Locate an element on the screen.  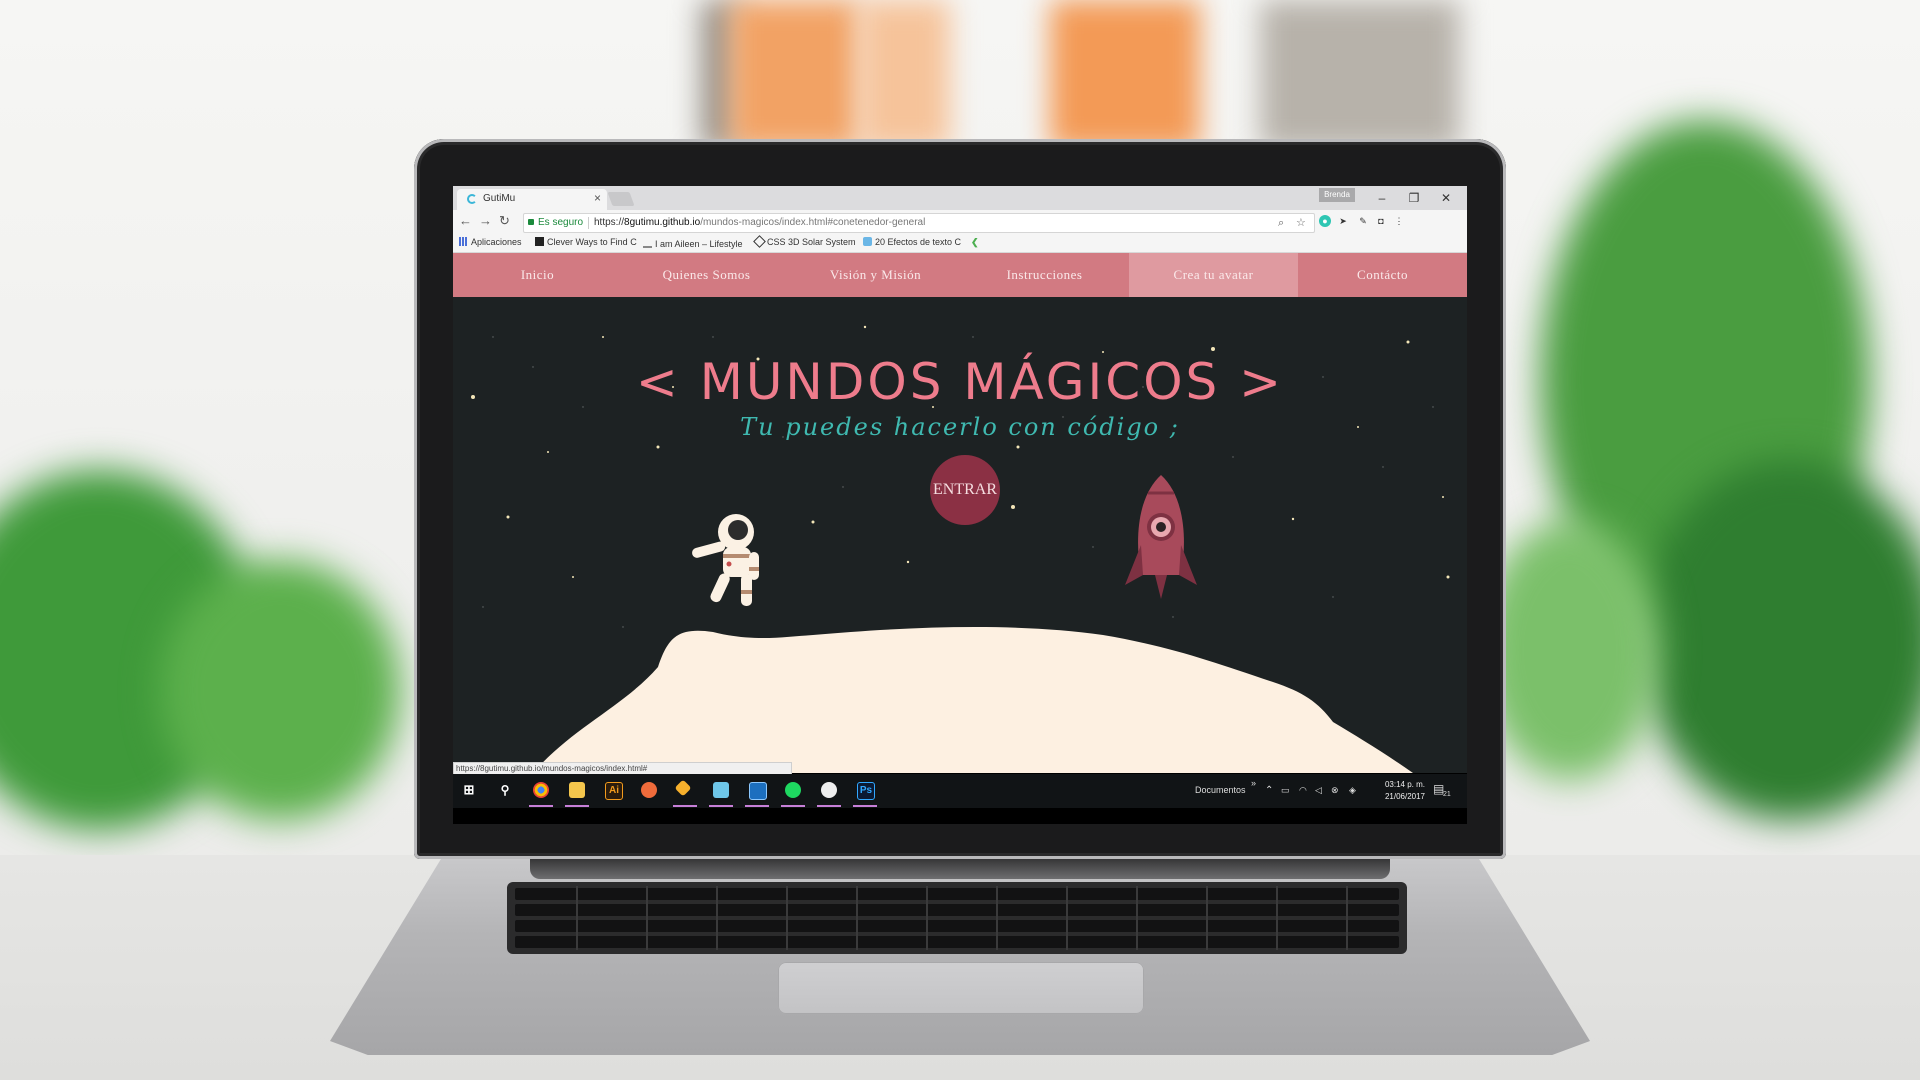
bookmark-apps: Aplicaciones is located at coordinates (490, 242).